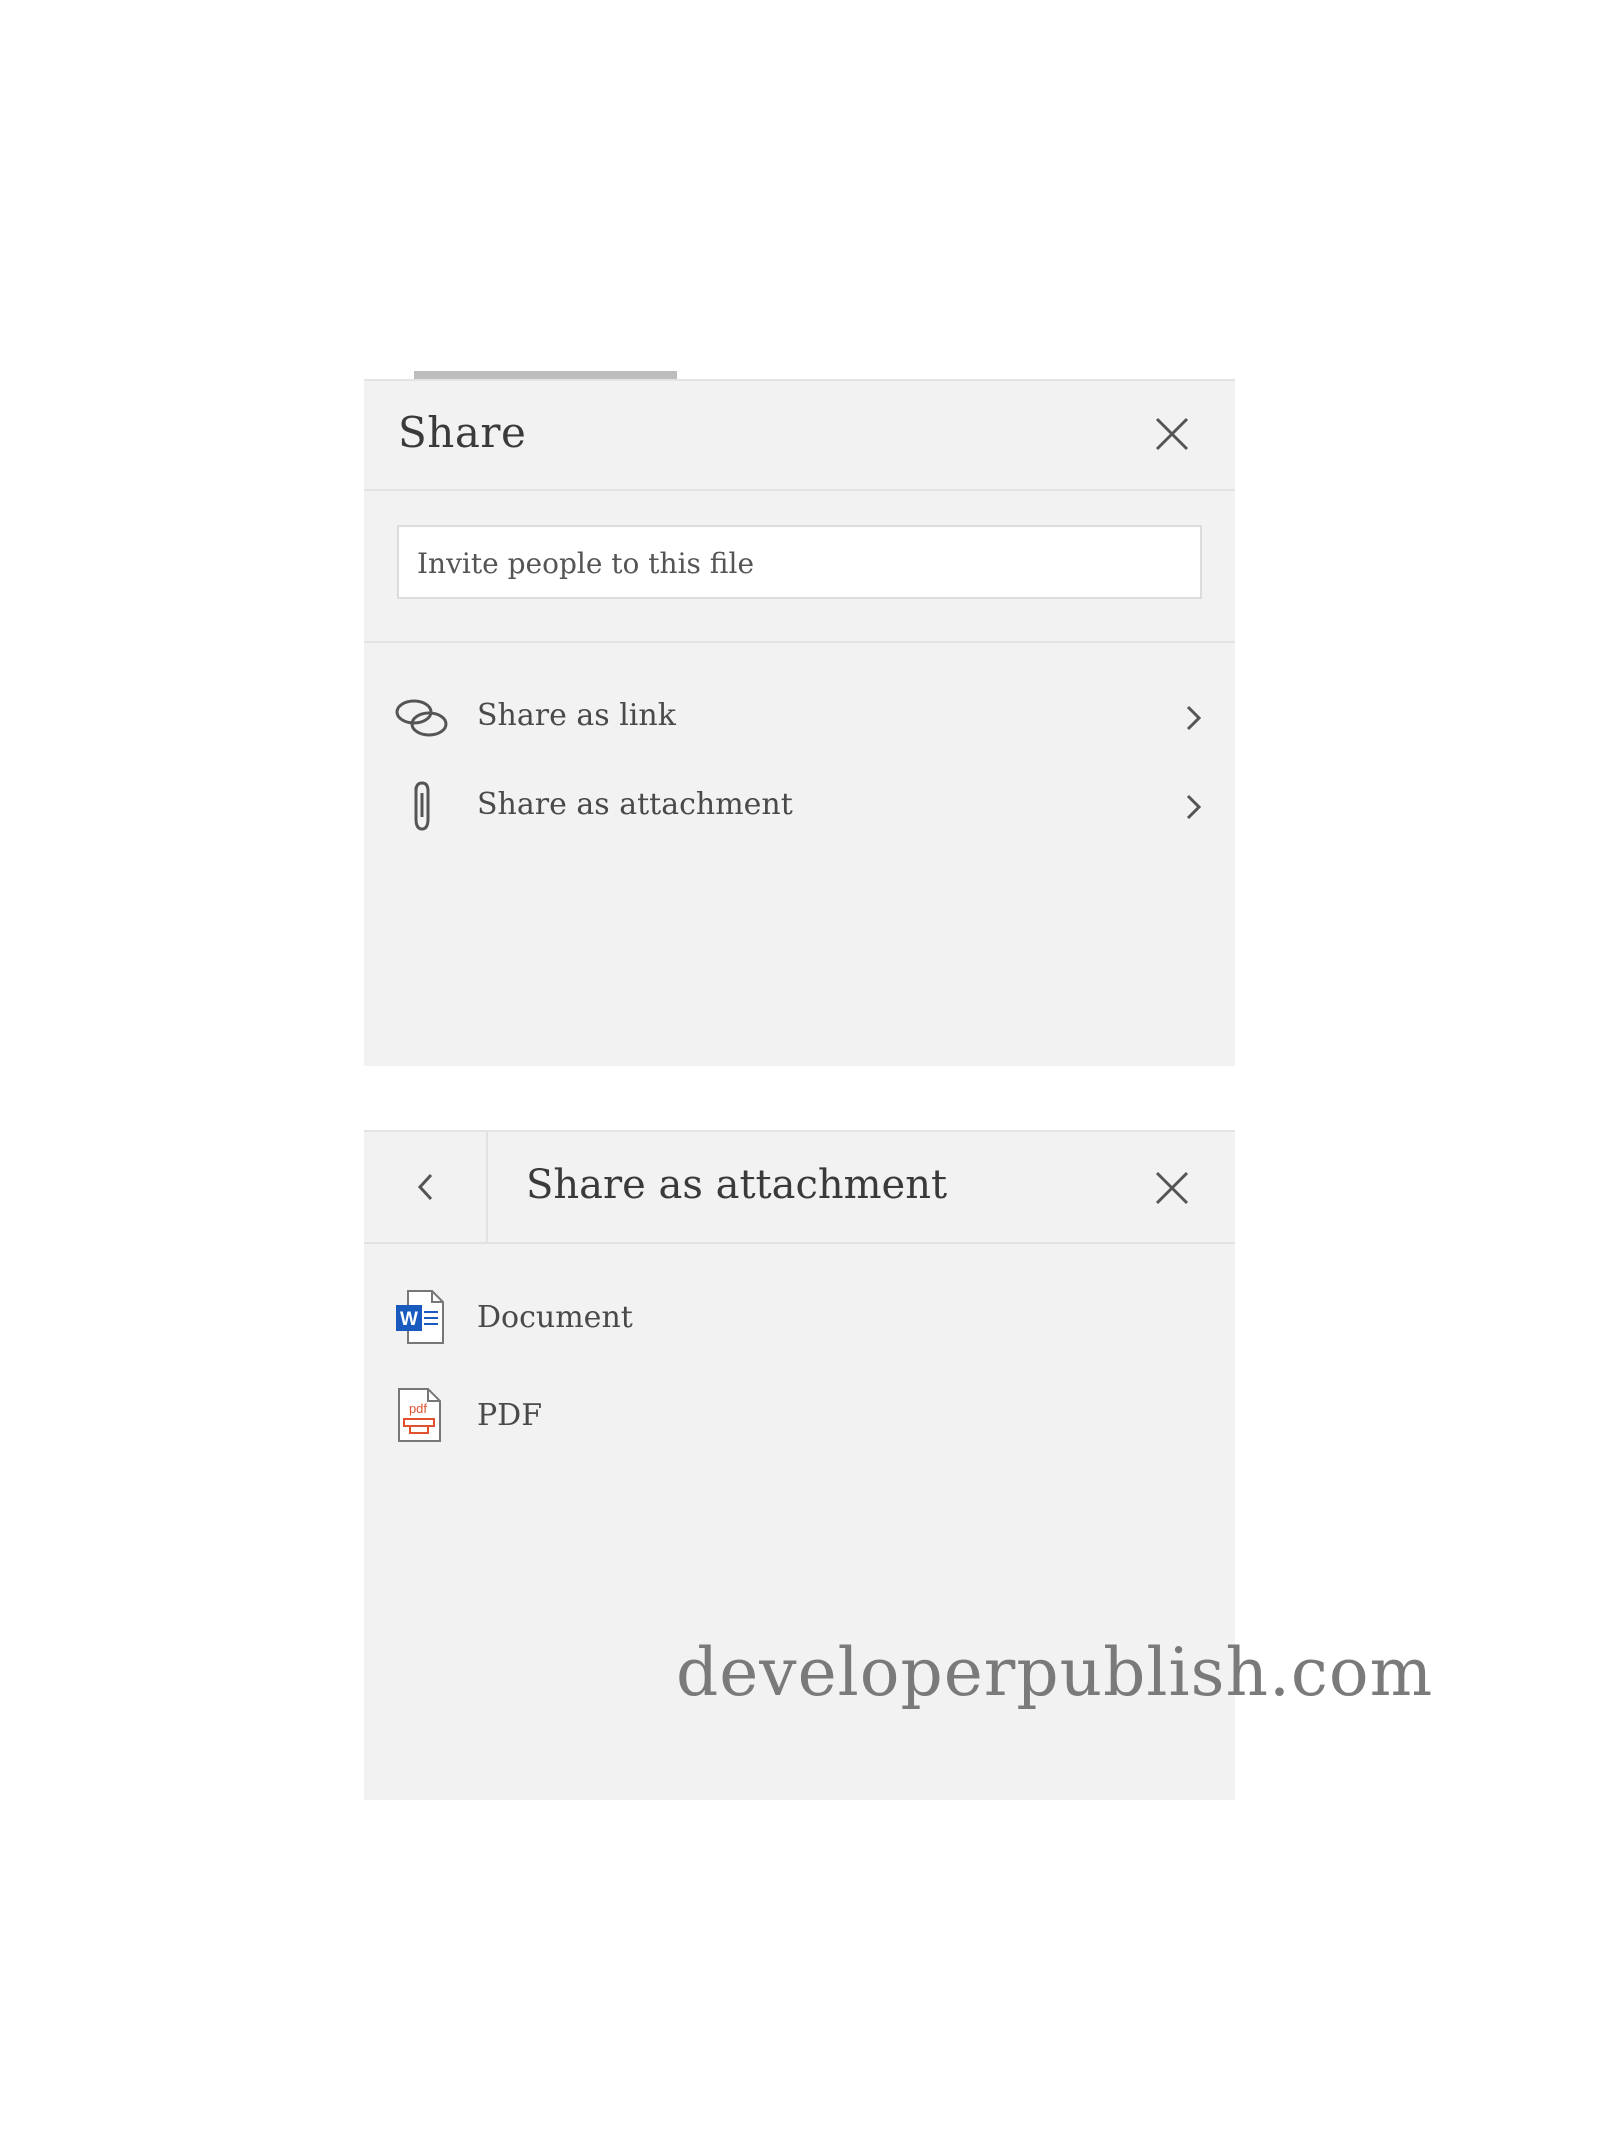  I want to click on chevron-left-icon, so click(425, 1187).